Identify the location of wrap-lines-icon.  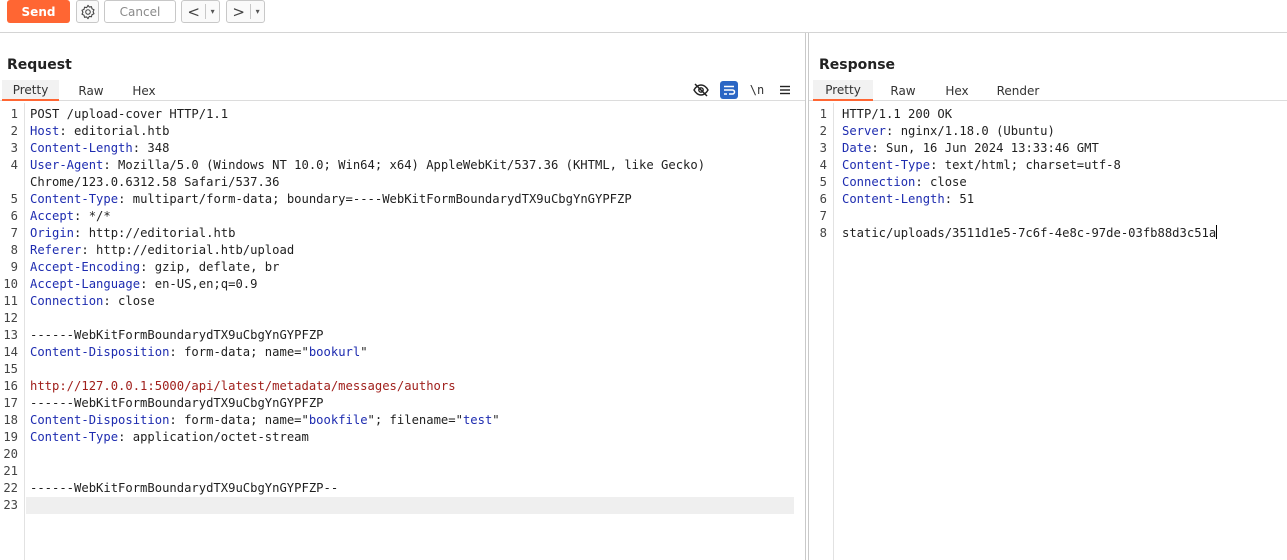
(729, 90).